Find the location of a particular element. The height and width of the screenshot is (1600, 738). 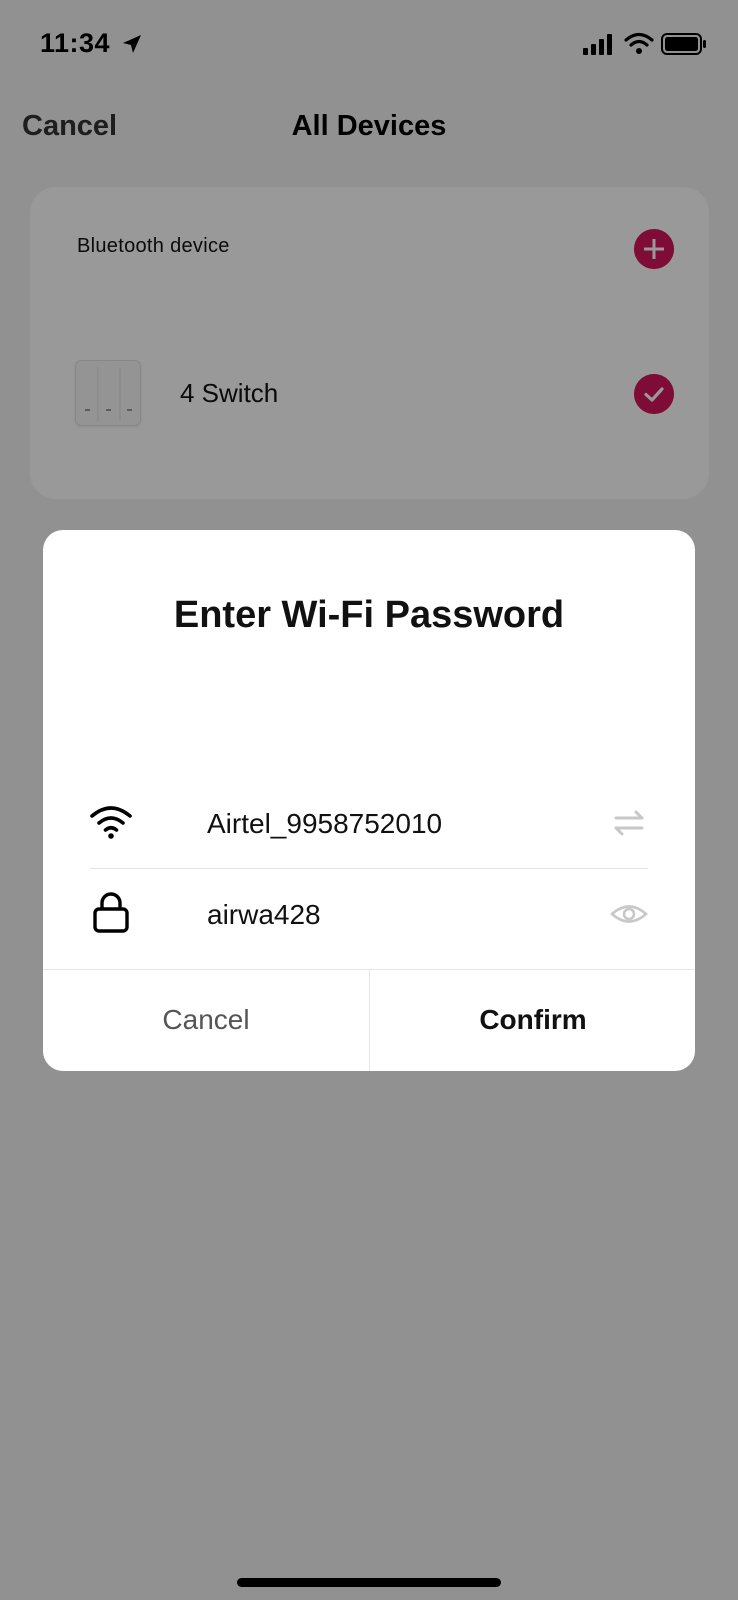

cancel-button: Cancel is located at coordinates (206, 1020).